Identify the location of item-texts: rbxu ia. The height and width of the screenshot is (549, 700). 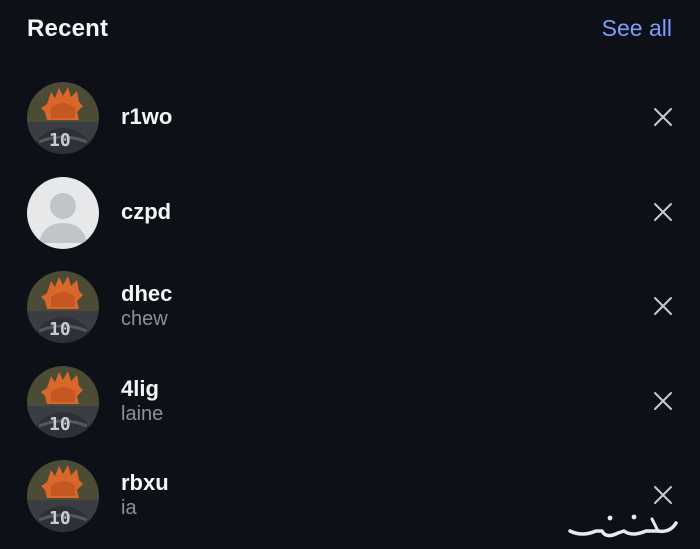
(145, 495).